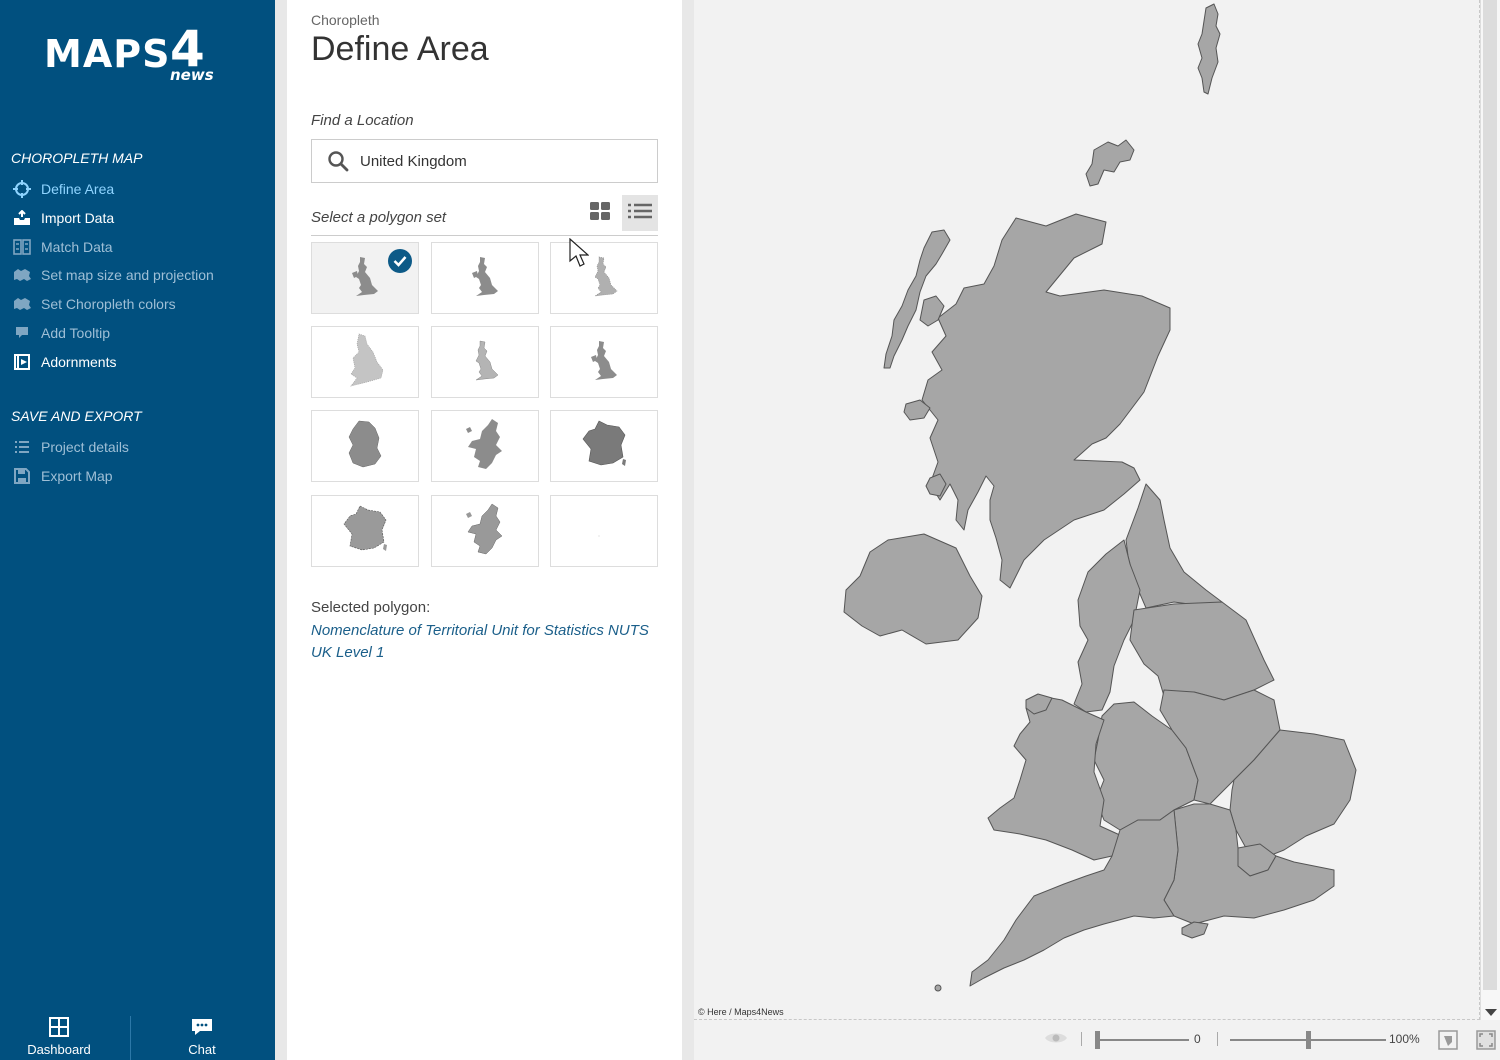  Describe the element at coordinates (400, 261) in the screenshot. I see `selected-check-icon` at that location.